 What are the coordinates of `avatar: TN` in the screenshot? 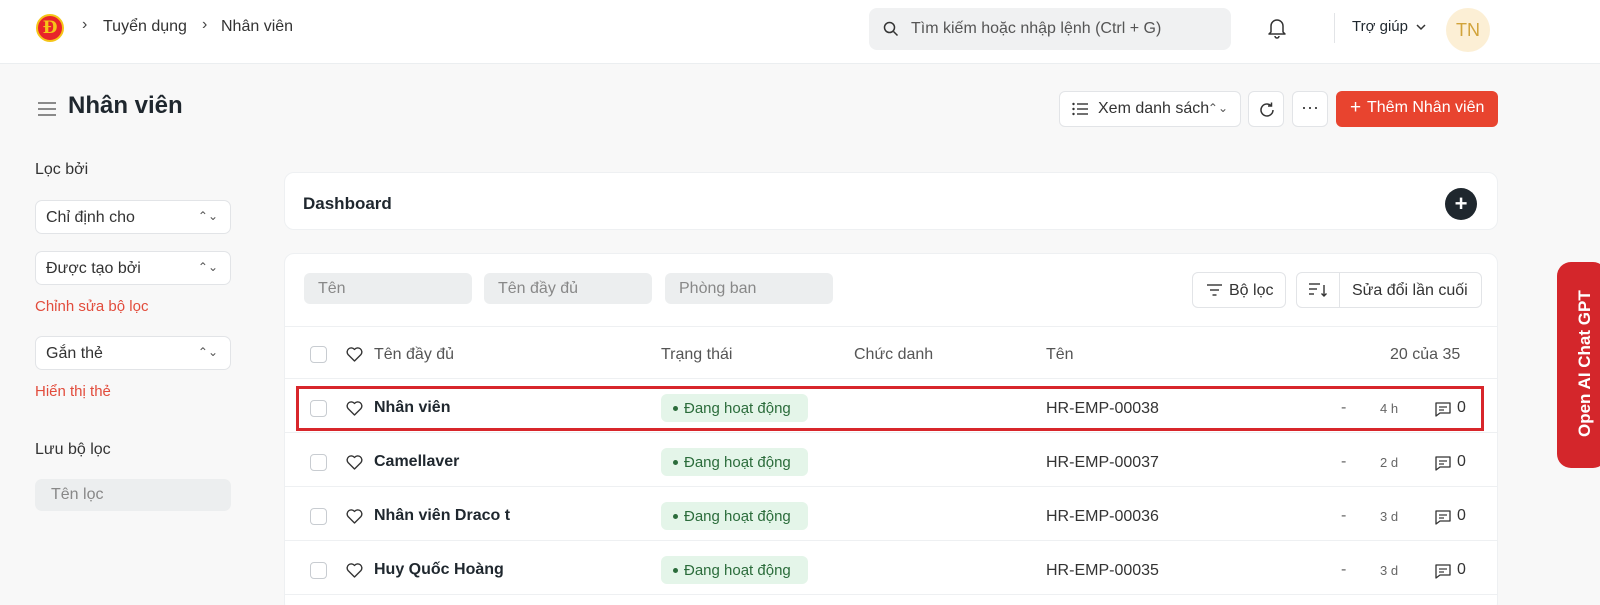 It's located at (1468, 30).